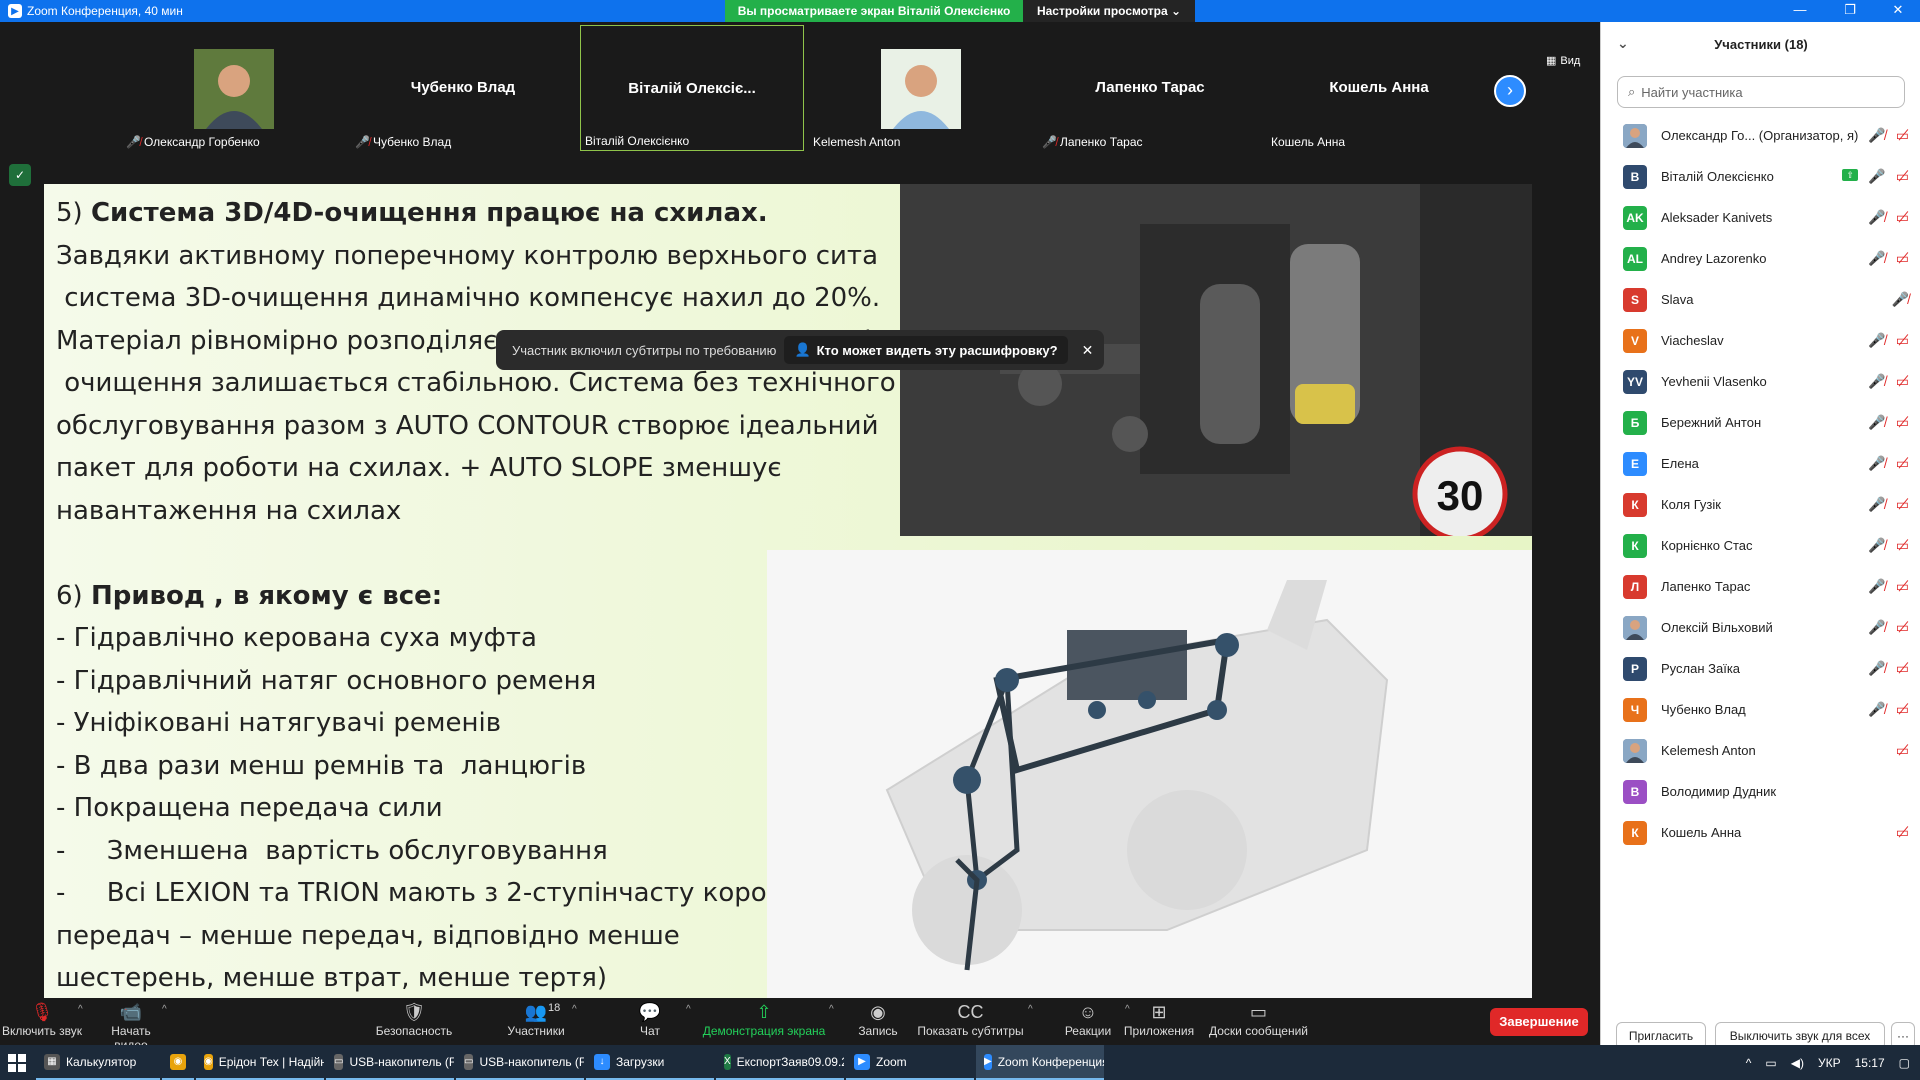 Image resolution: width=1920 pixels, height=1080 pixels. I want to click on participant-photo, so click(234, 89).